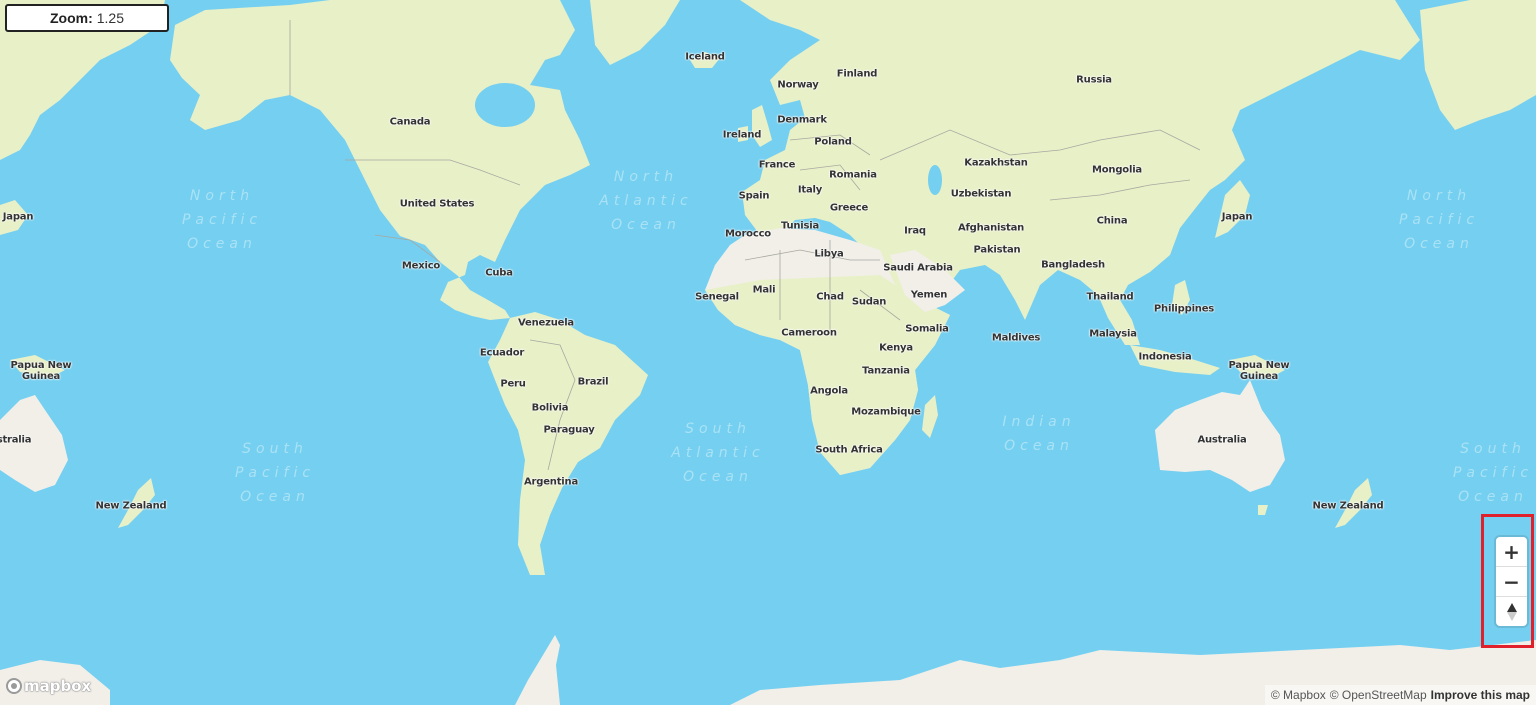 This screenshot has width=1536, height=705. Describe the element at coordinates (502, 353) in the screenshot. I see `country-label: Ecuador` at that location.